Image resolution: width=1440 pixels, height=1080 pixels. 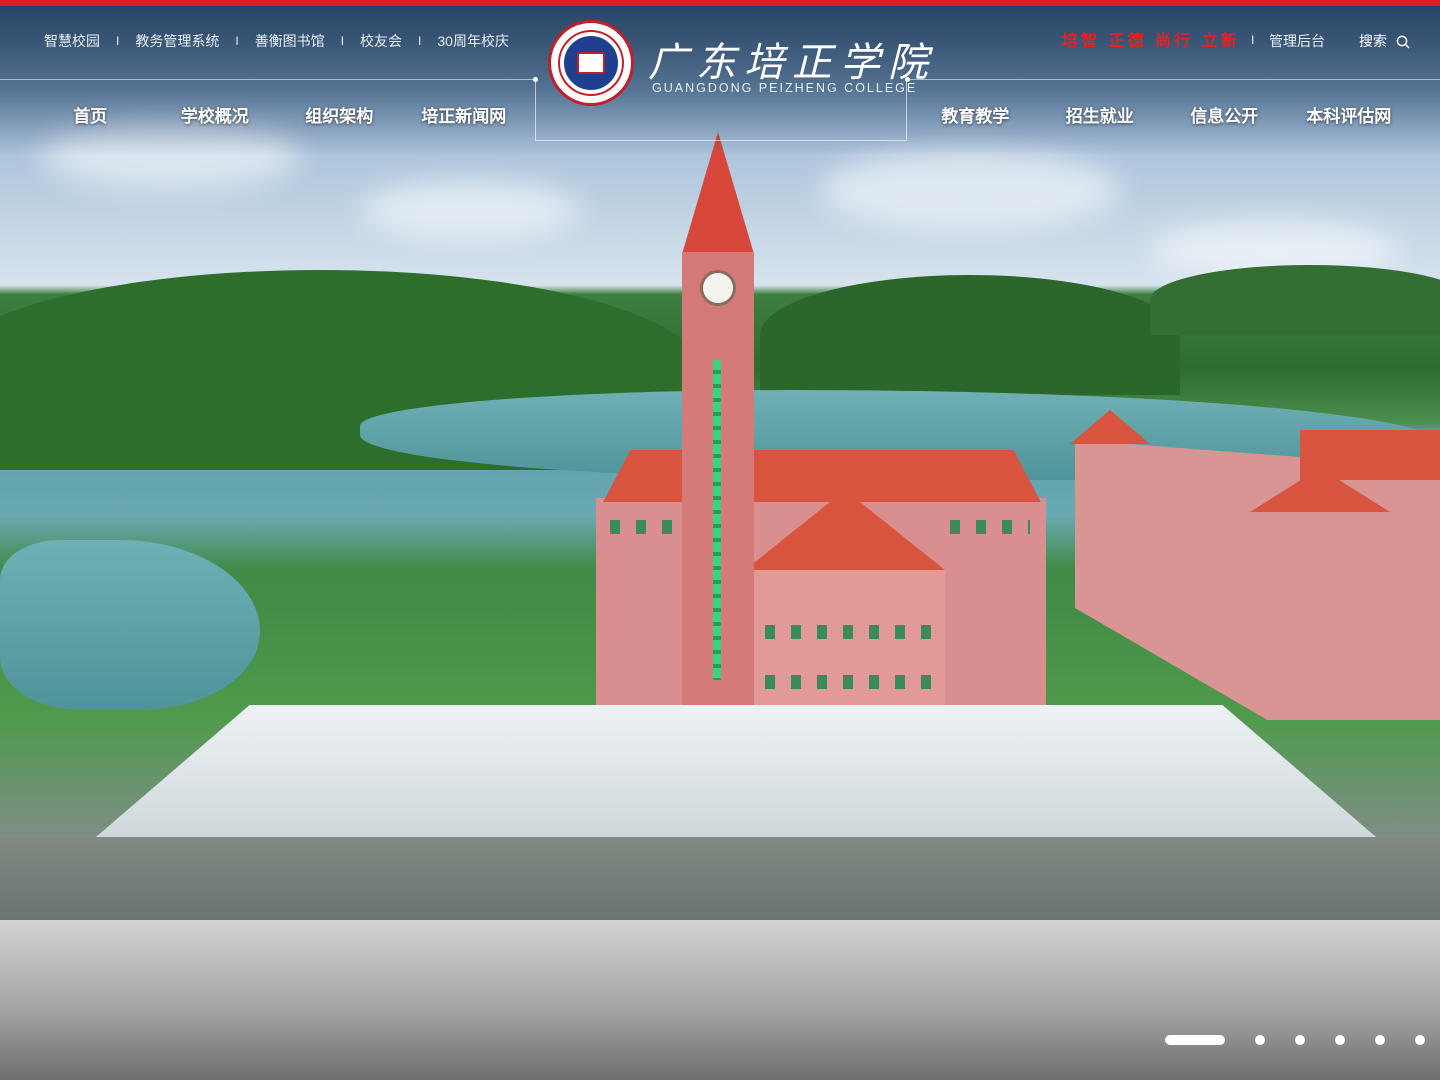 I want to click on utility-links: 智慧校园 I 教务管理系统 I 善衡图书馆 I 校友会 I 30周年校庆, so click(x=276, y=41).